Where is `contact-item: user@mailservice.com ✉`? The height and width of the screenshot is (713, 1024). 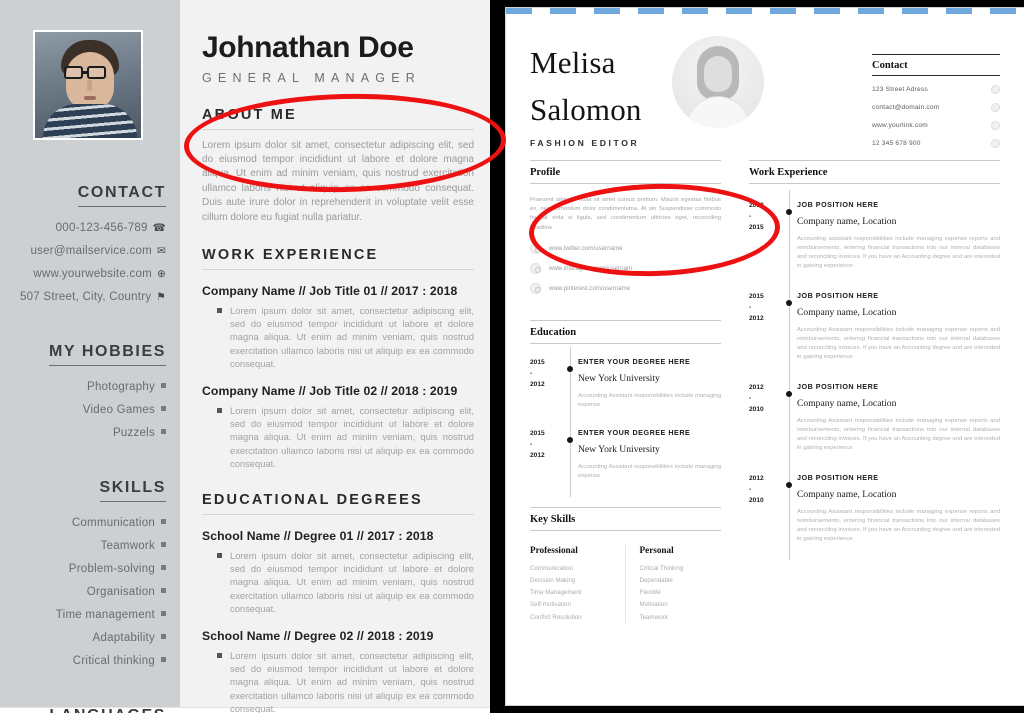 contact-item: user@mailservice.com ✉ is located at coordinates (88, 251).